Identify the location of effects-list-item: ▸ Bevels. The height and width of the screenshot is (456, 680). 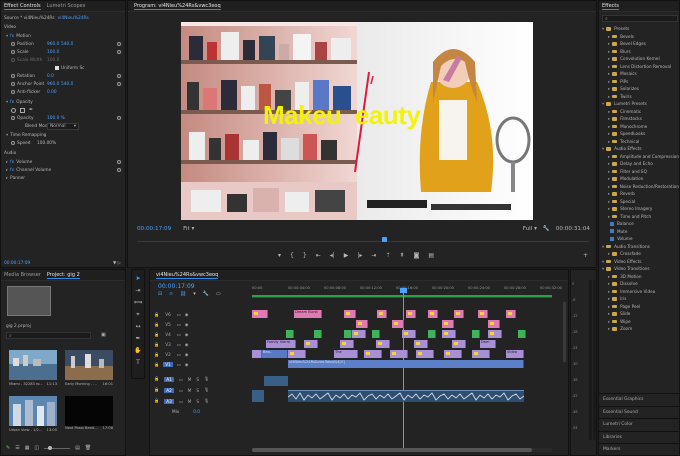
(639, 37).